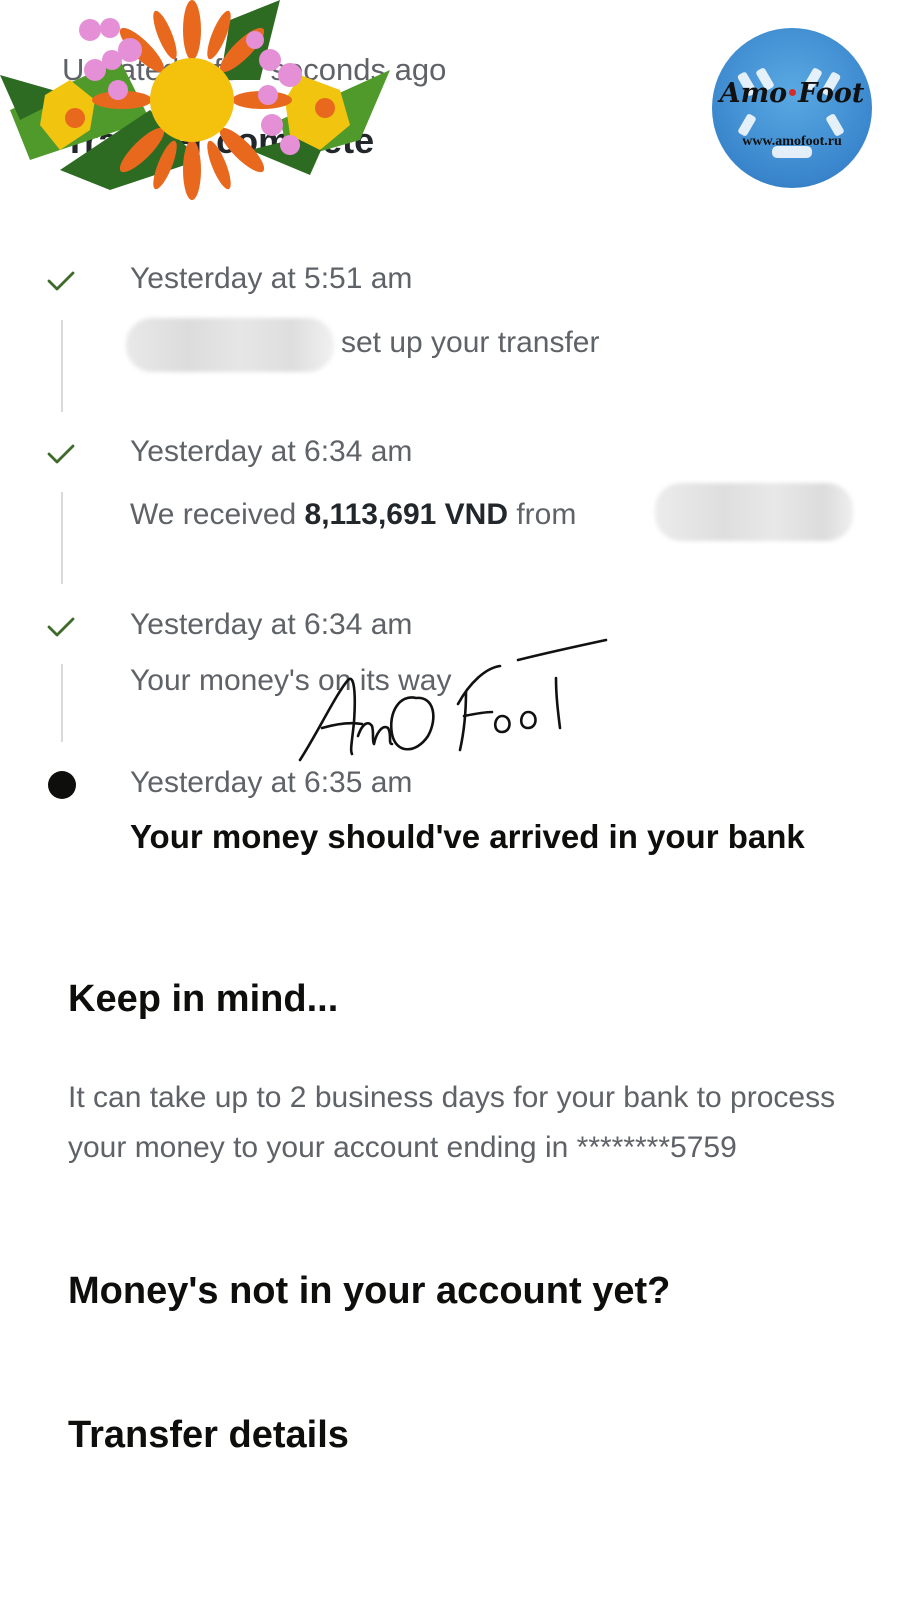 The height and width of the screenshot is (1600, 900). What do you see at coordinates (369, 1291) in the screenshot?
I see `money-not-arrived-section: Money's not in your account yet?` at bounding box center [369, 1291].